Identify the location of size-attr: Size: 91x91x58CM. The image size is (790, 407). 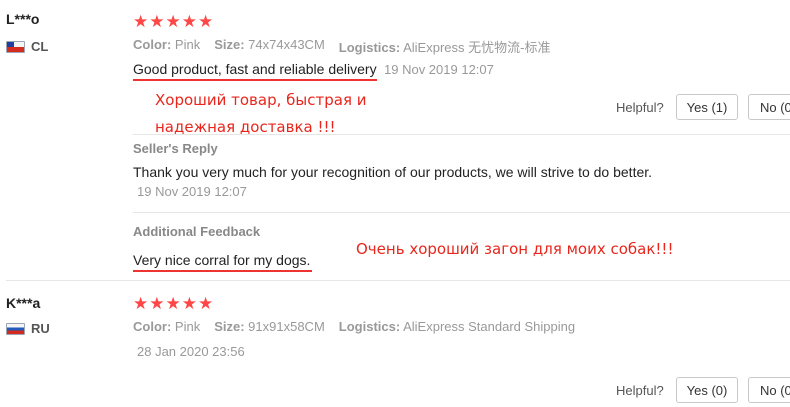
(269, 326).